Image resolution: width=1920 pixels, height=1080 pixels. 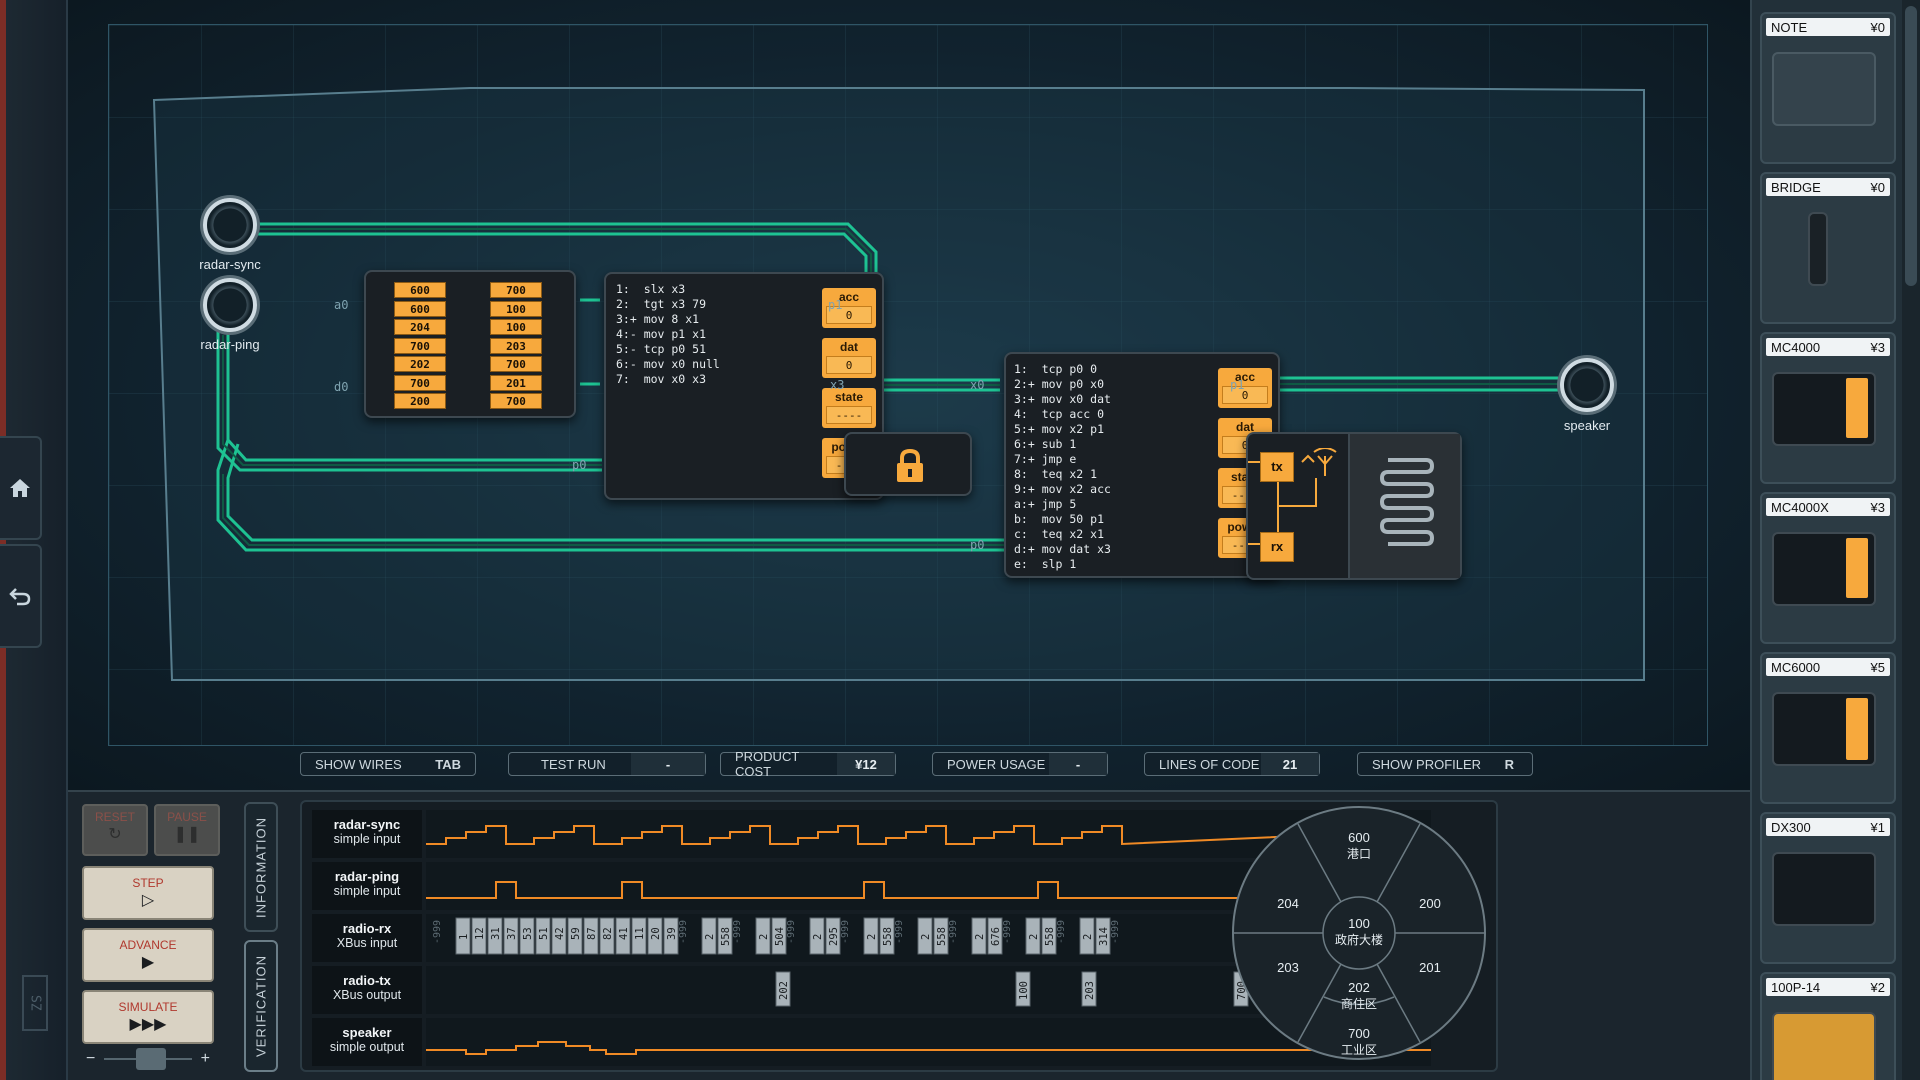 I want to click on part-name: NOTE, so click(x=1789, y=27).